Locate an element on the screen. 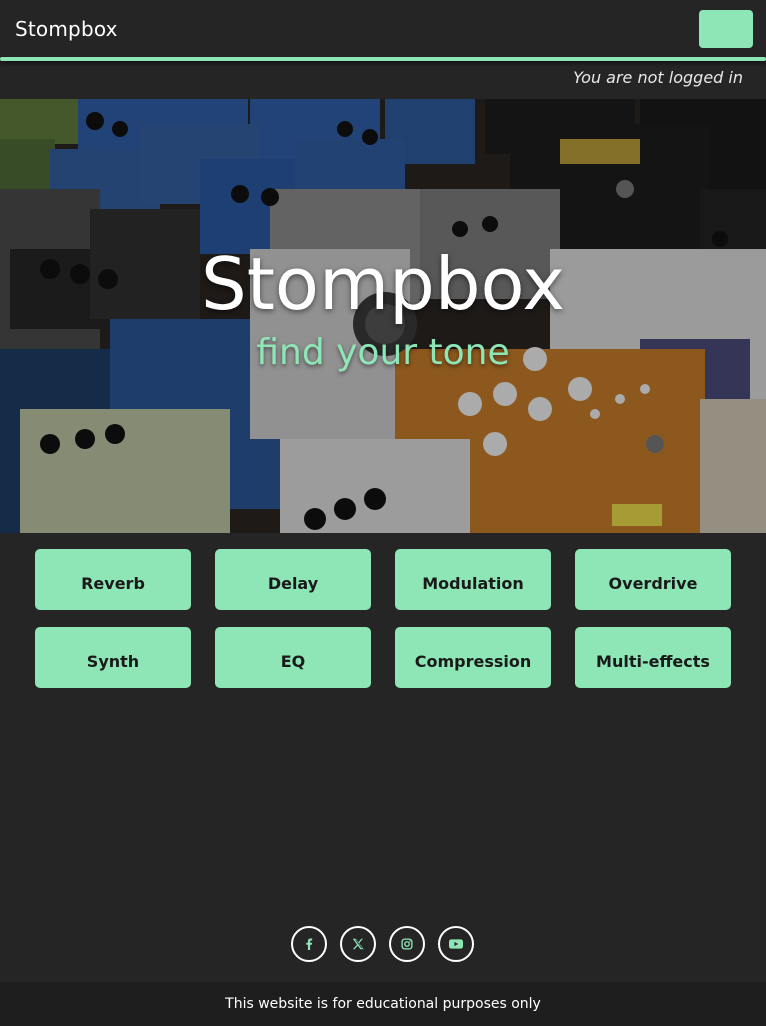 The height and width of the screenshot is (1026, 766). x-twitter-link is located at coordinates (358, 944).